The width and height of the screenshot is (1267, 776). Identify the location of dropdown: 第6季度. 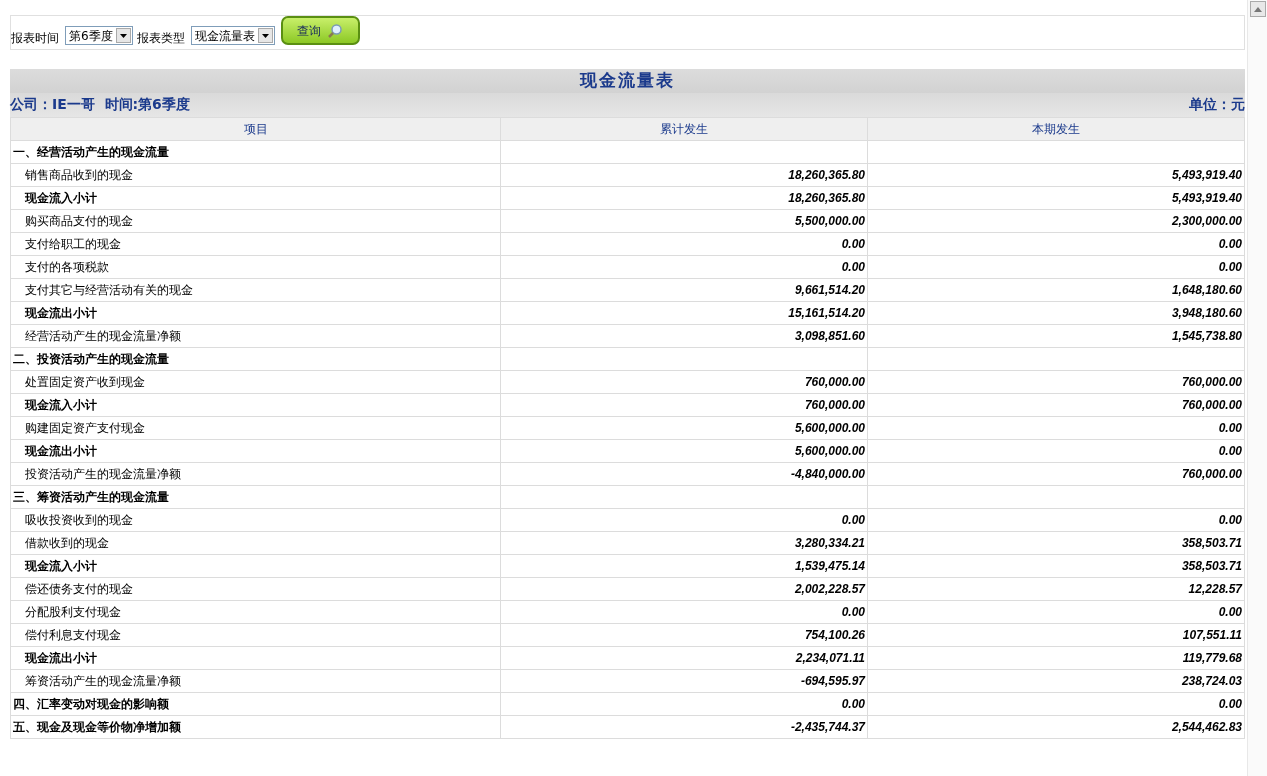
(99, 35).